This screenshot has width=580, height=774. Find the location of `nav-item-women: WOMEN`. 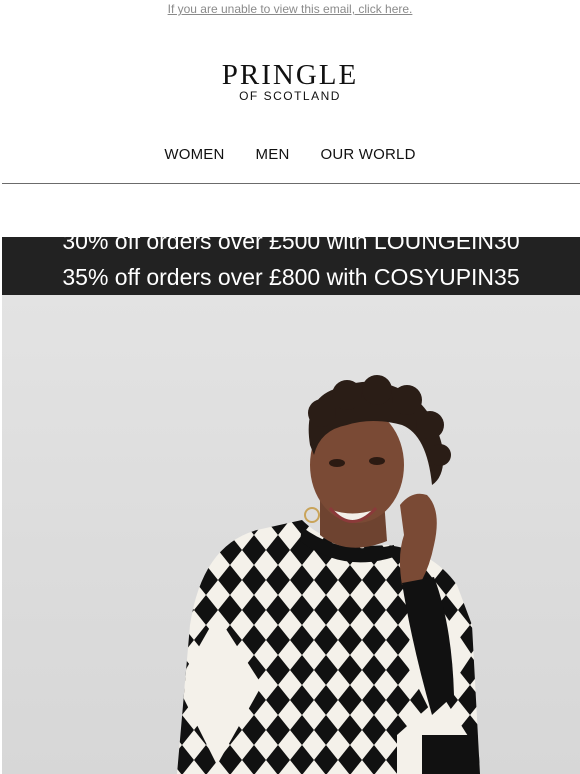

nav-item-women: WOMEN is located at coordinates (194, 154).